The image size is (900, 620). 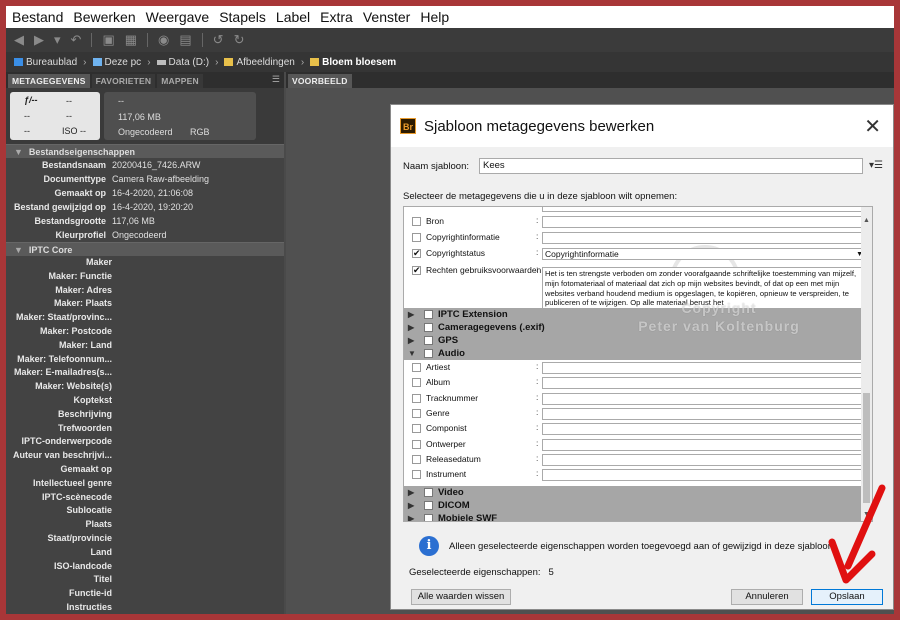 What do you see at coordinates (633, 493) in the screenshot?
I see `metadata-group: ▶ Video` at bounding box center [633, 493].